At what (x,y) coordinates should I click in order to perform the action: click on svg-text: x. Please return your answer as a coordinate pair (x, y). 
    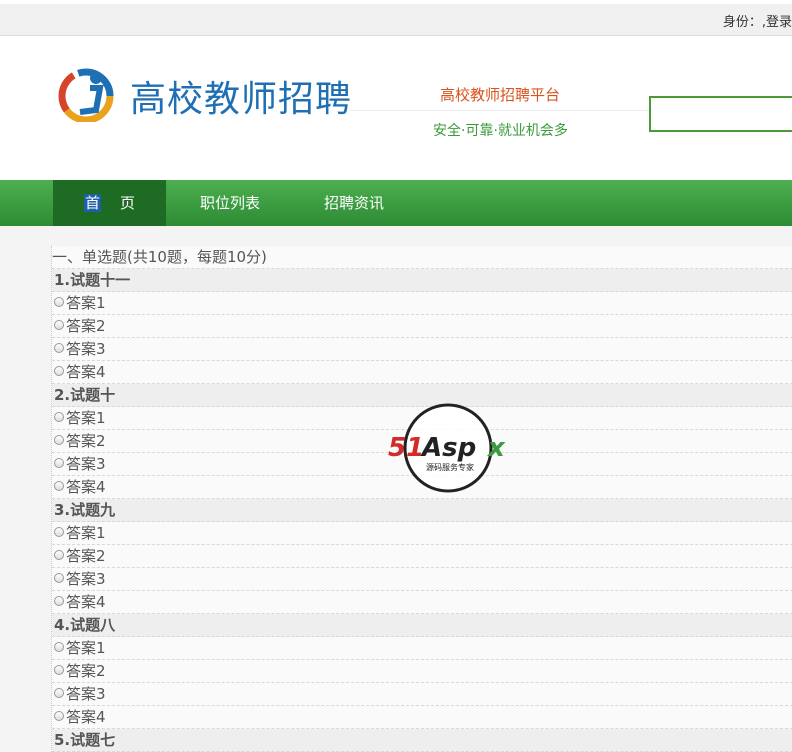
    Looking at the image, I should click on (496, 448).